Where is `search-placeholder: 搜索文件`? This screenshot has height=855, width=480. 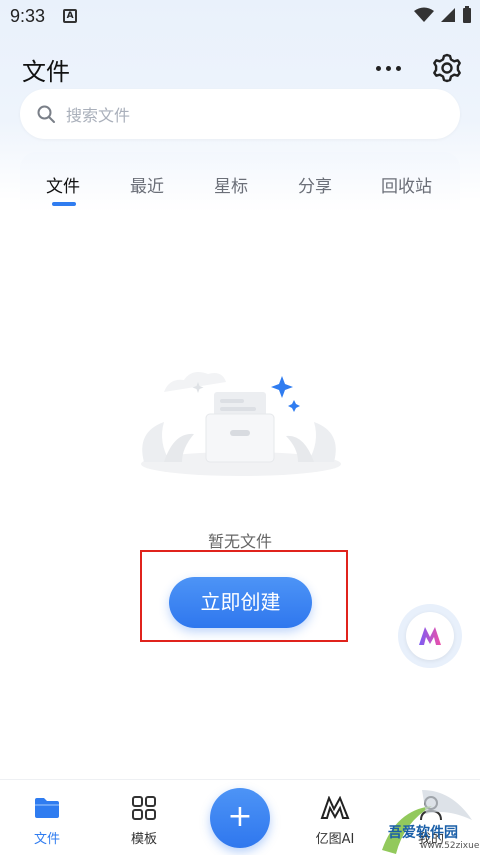
search-placeholder: 搜索文件 is located at coordinates (98, 115).